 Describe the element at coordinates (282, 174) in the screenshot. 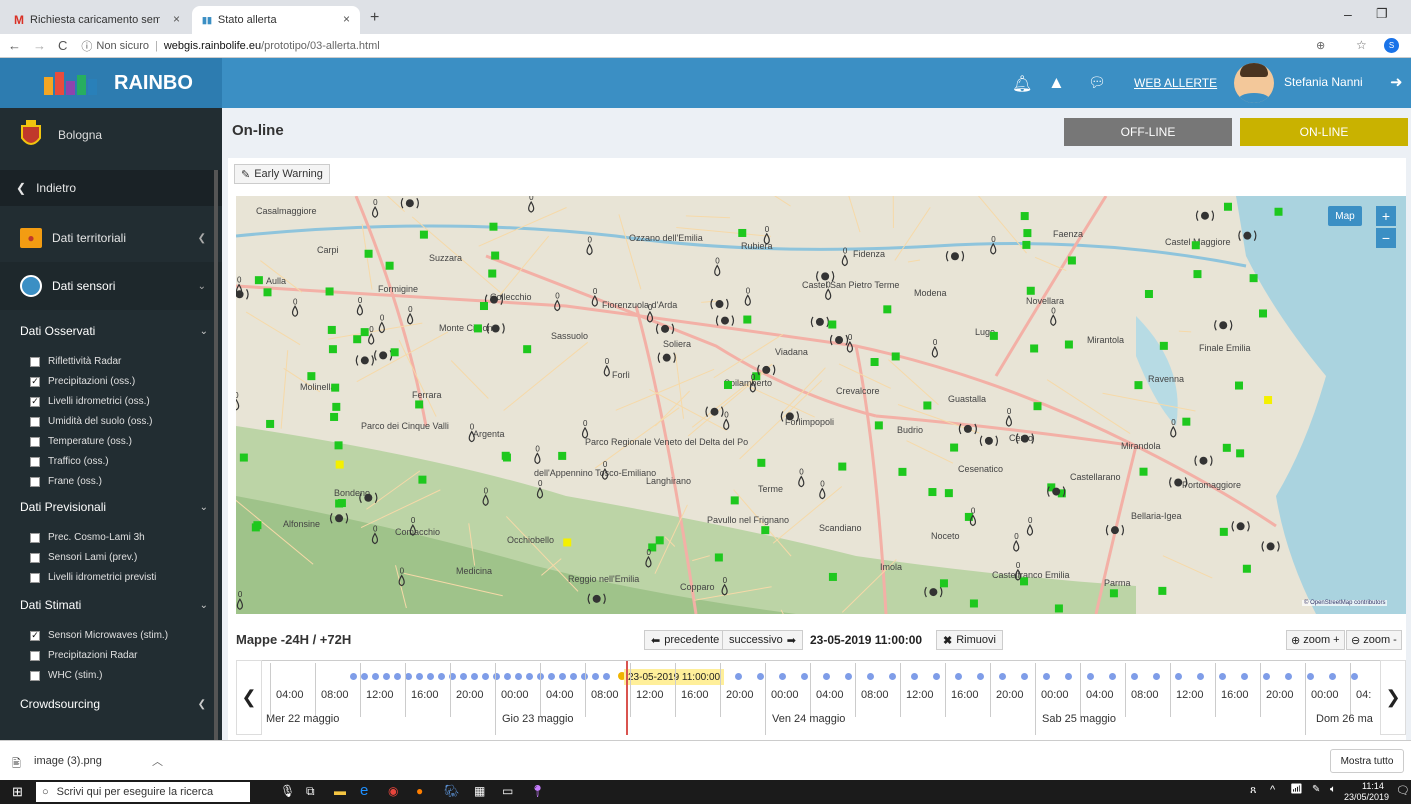

I see `early-warning-button: ✎ Early Warning` at that location.